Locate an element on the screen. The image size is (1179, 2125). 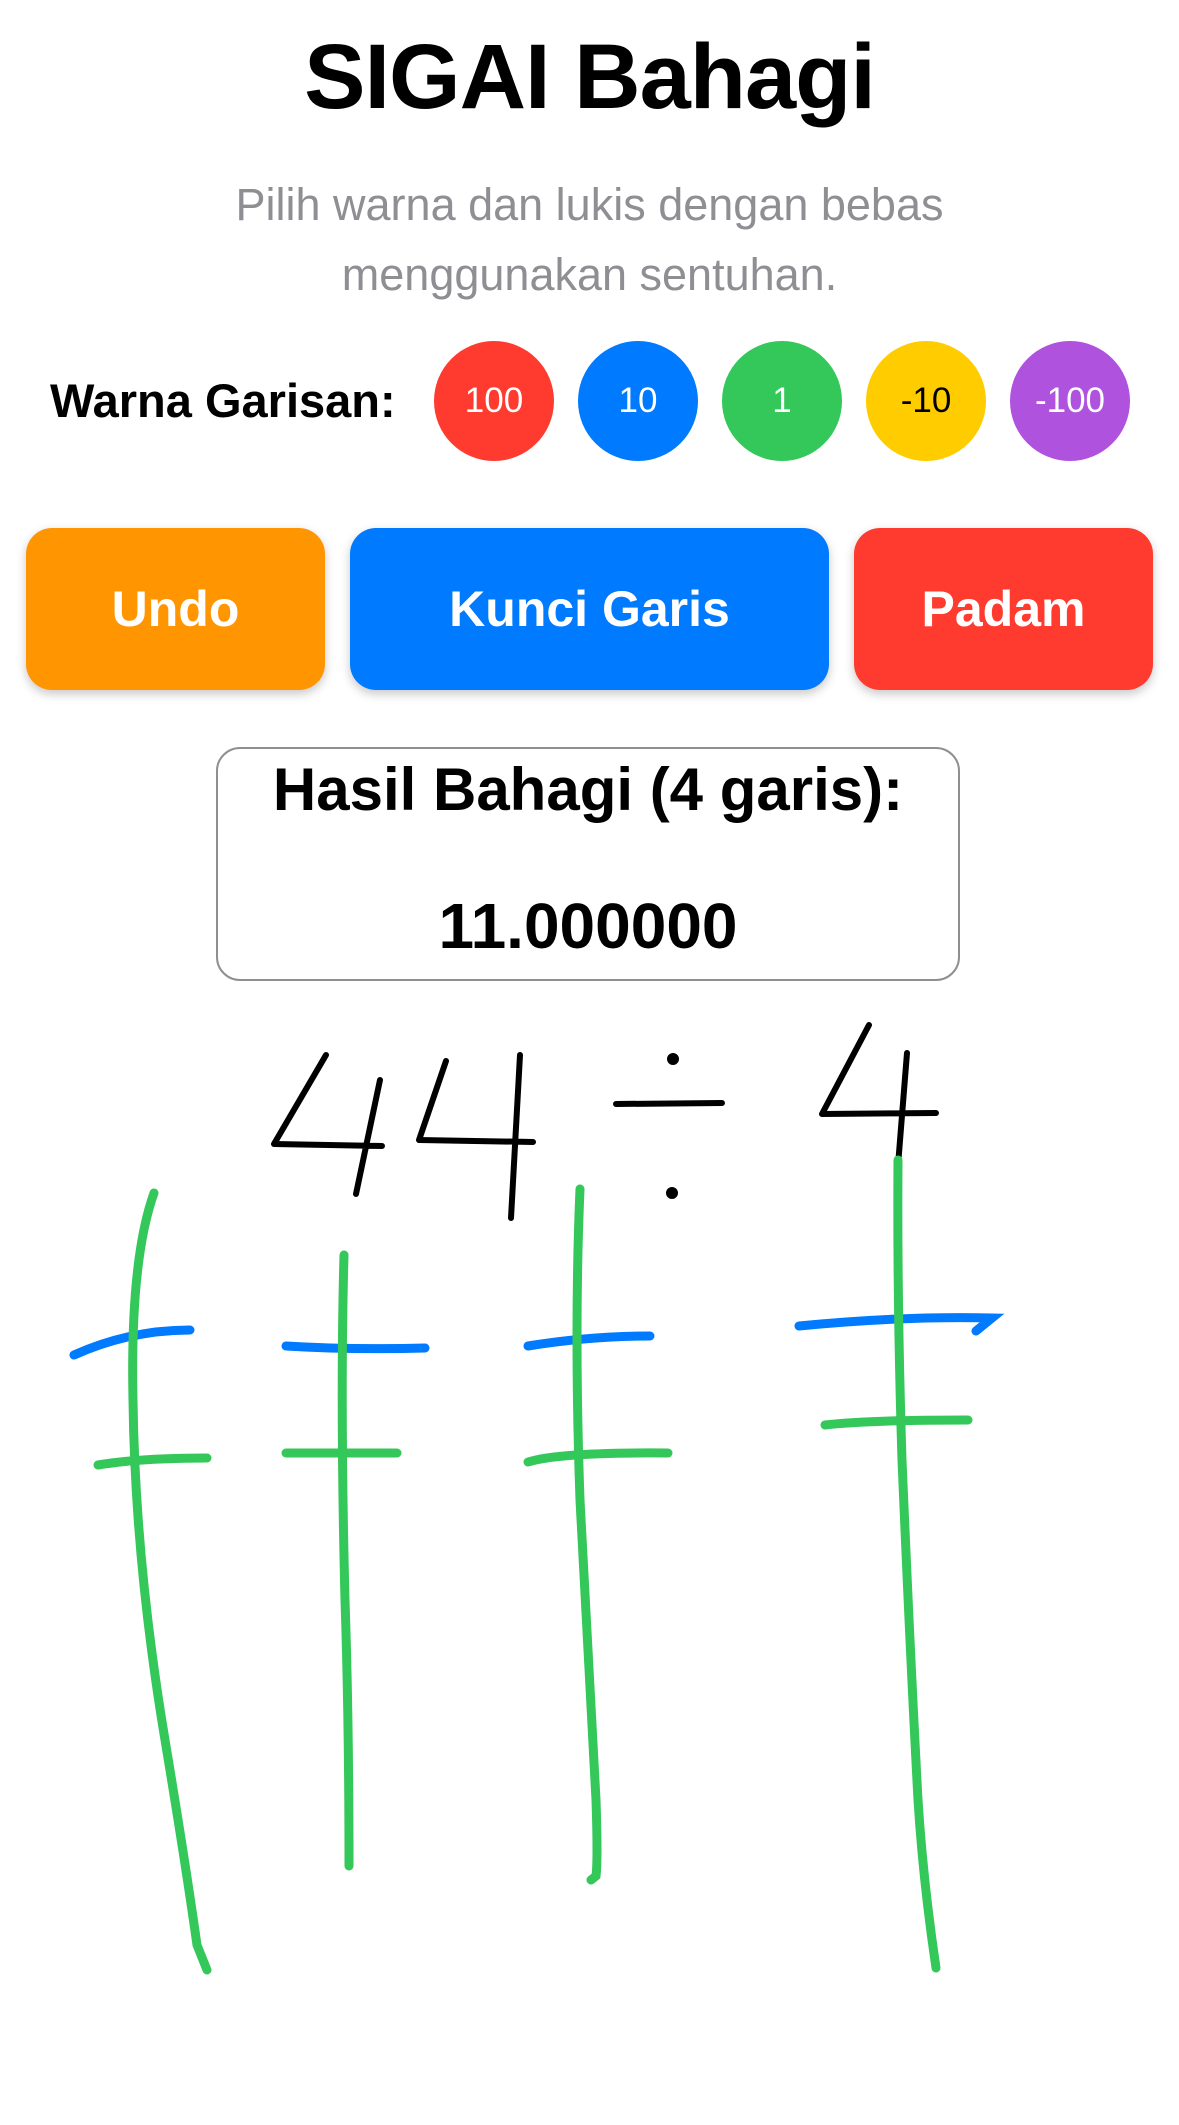
tens-strokes is located at coordinates (537, 1336).